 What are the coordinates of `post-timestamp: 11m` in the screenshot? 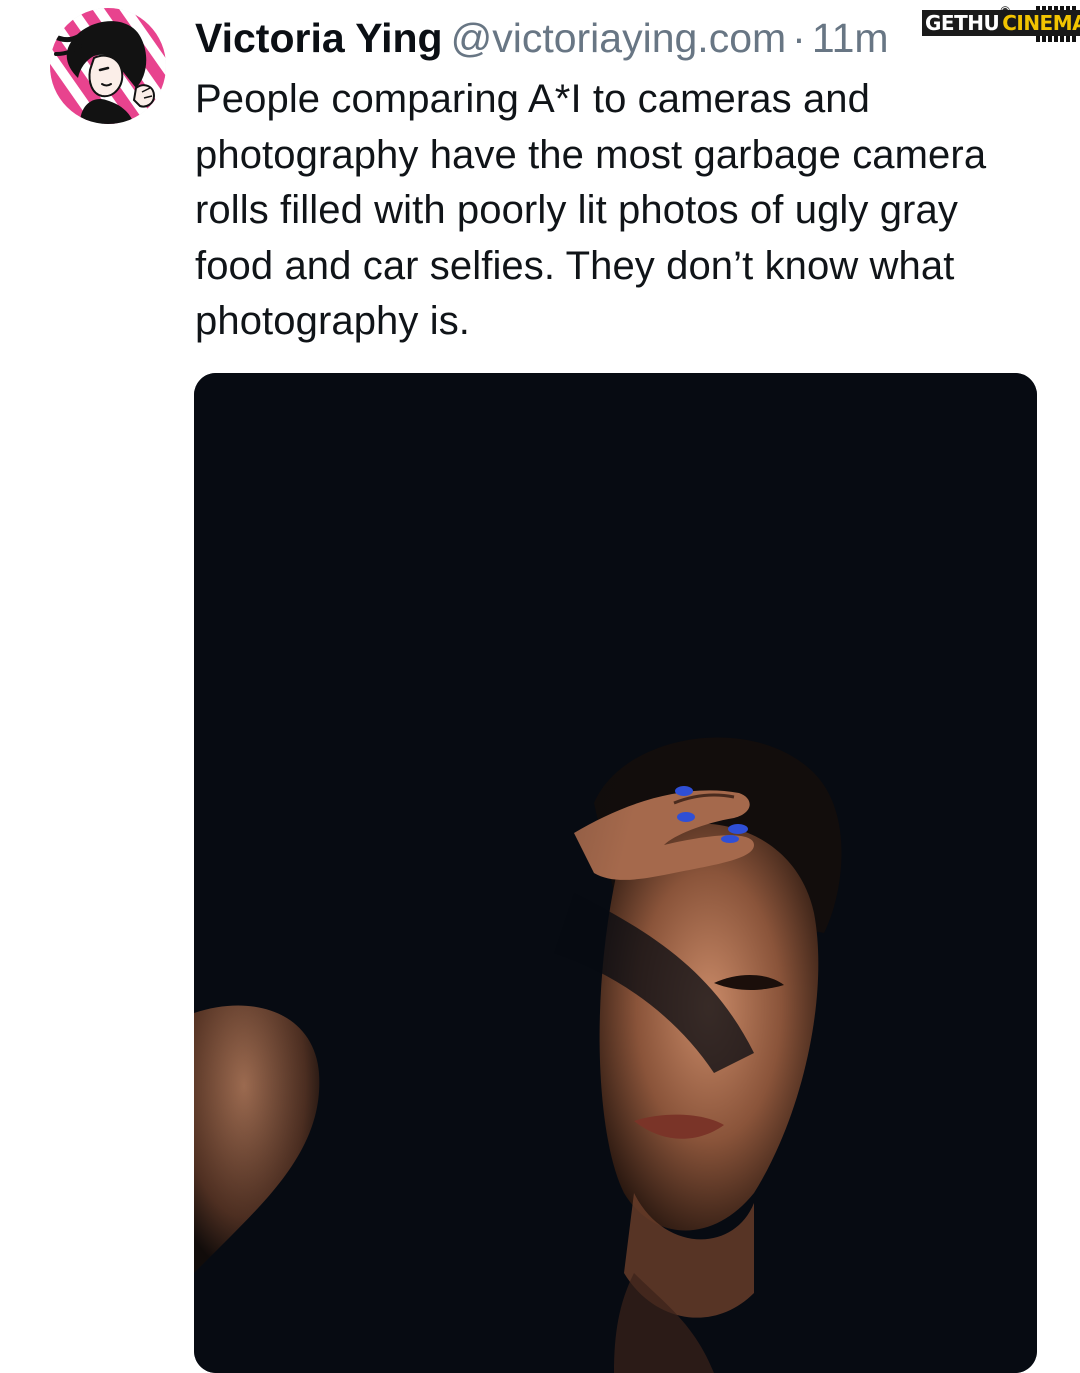 It's located at (850, 38).